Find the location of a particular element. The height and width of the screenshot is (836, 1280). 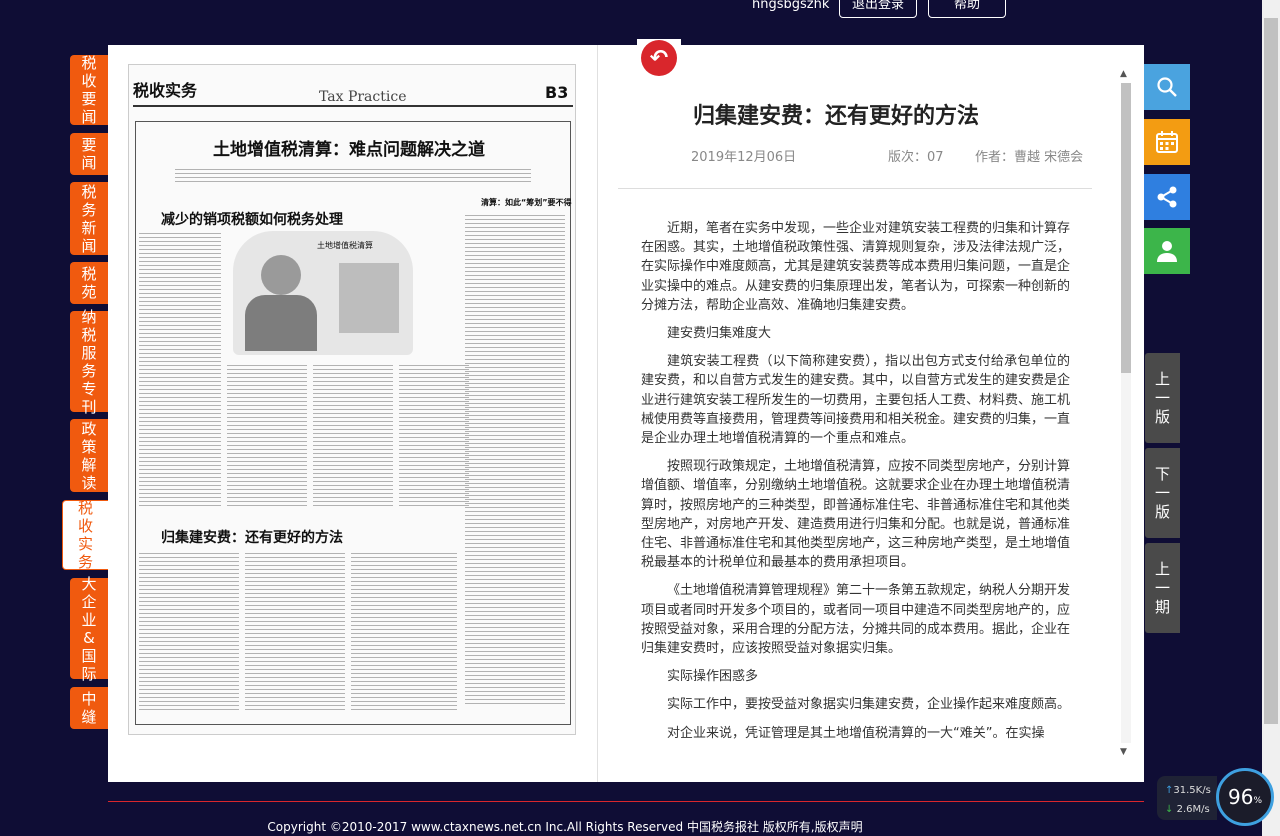

prev-issue-label: 上一期 is located at coordinates (1162, 587).